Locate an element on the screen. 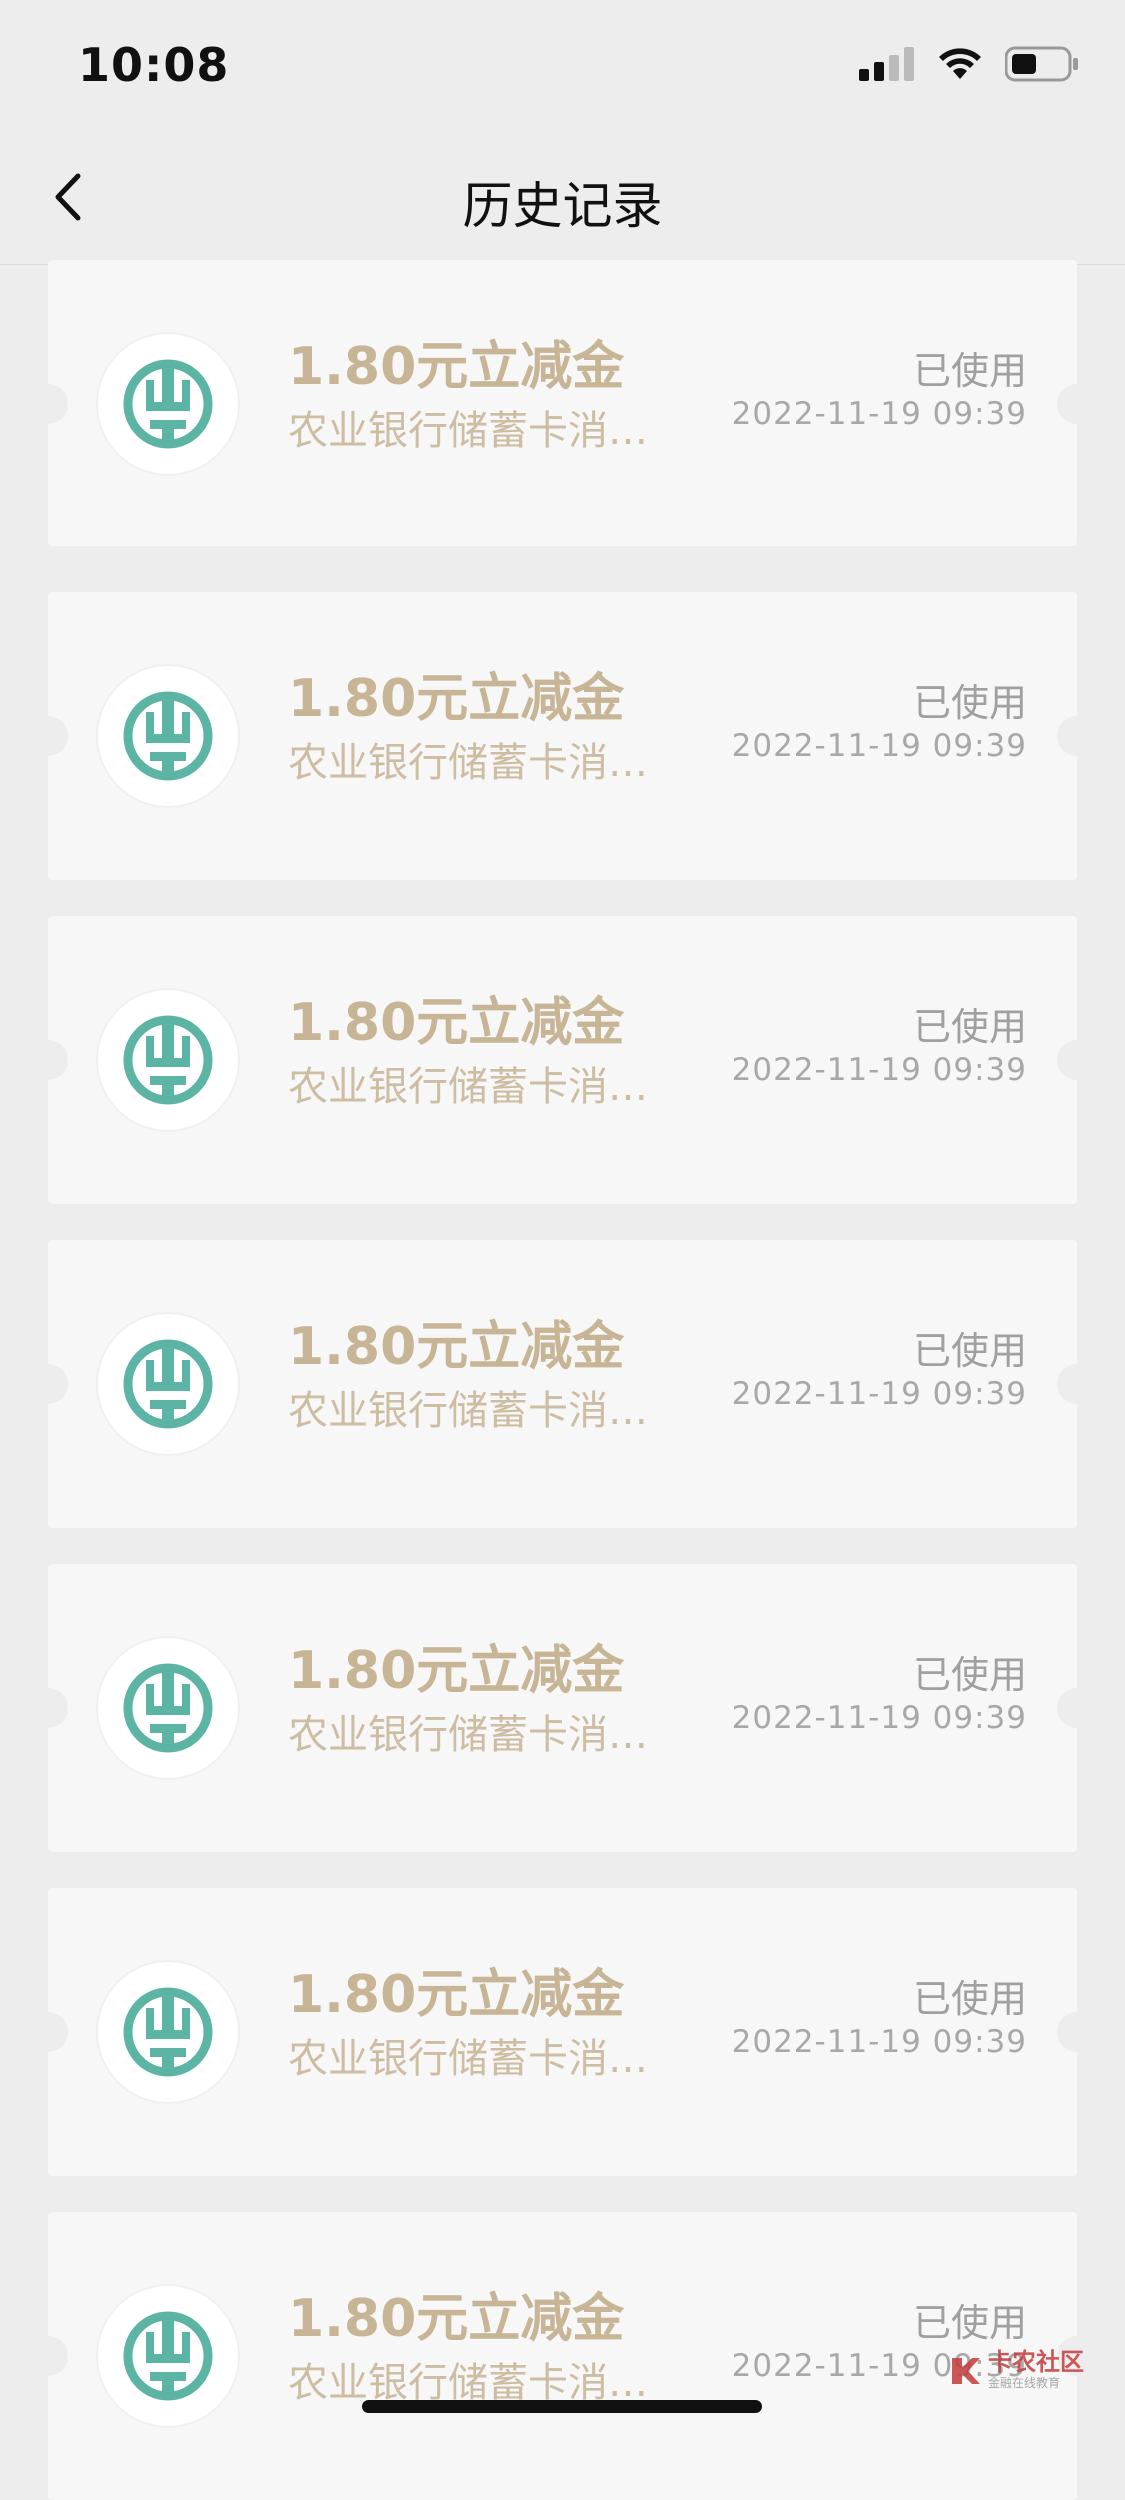  nav-bar: 历史记录 is located at coordinates (562, 198).